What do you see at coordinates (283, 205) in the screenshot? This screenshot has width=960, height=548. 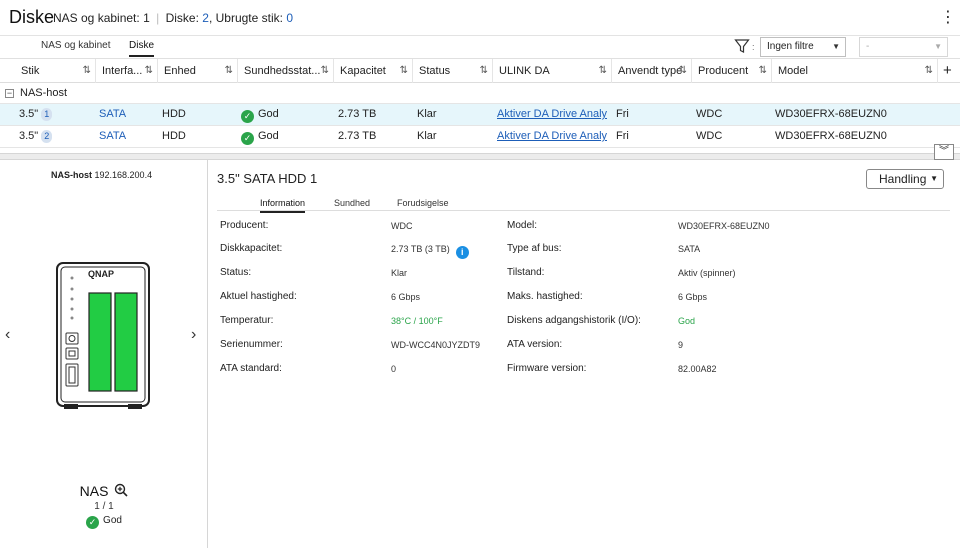 I see `tab-information: Information` at bounding box center [283, 205].